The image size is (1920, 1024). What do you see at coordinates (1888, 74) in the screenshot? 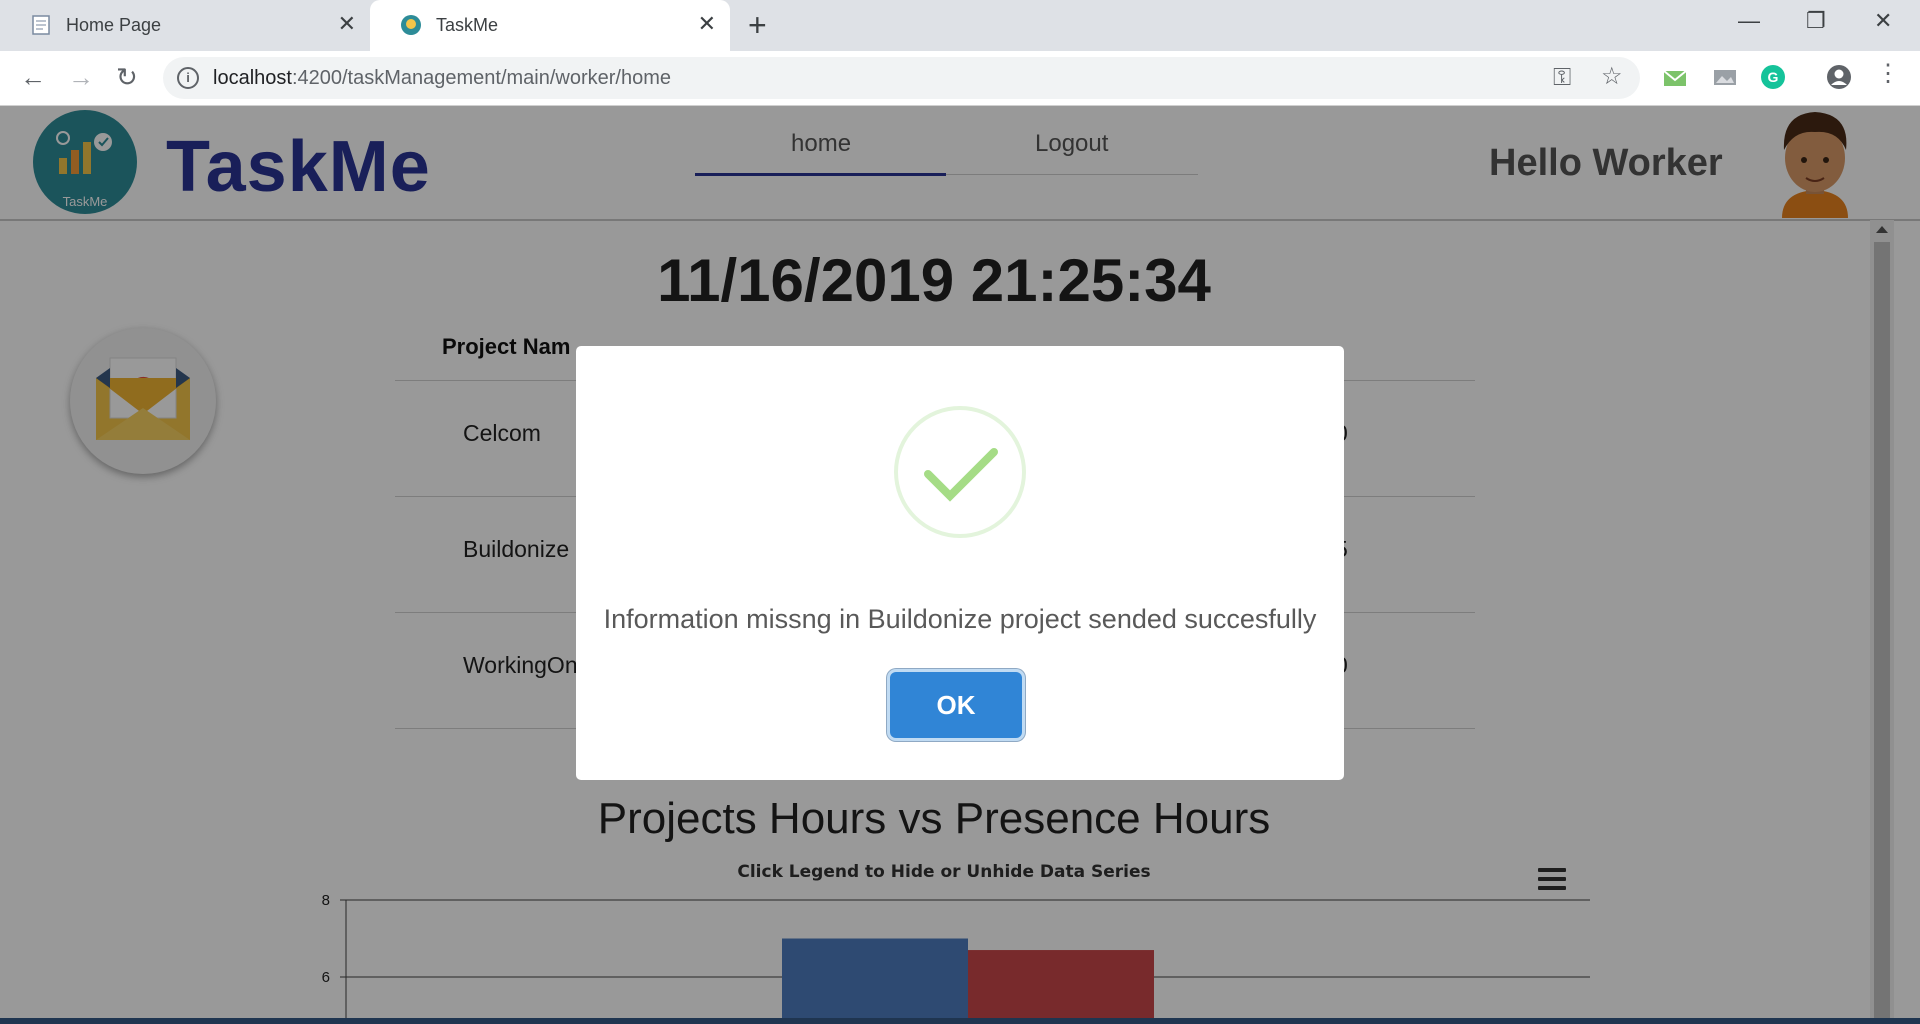
I see `menu-kebab-icon: ⋮` at bounding box center [1888, 74].